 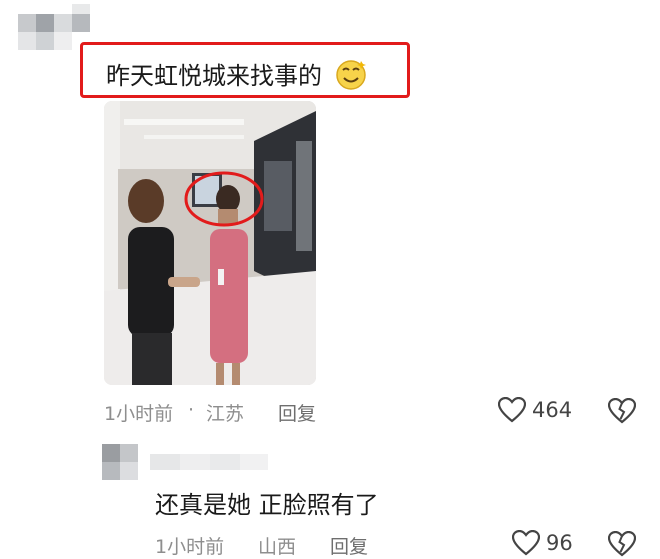 What do you see at coordinates (552, 410) in the screenshot?
I see `comment-1-like-count: 464` at bounding box center [552, 410].